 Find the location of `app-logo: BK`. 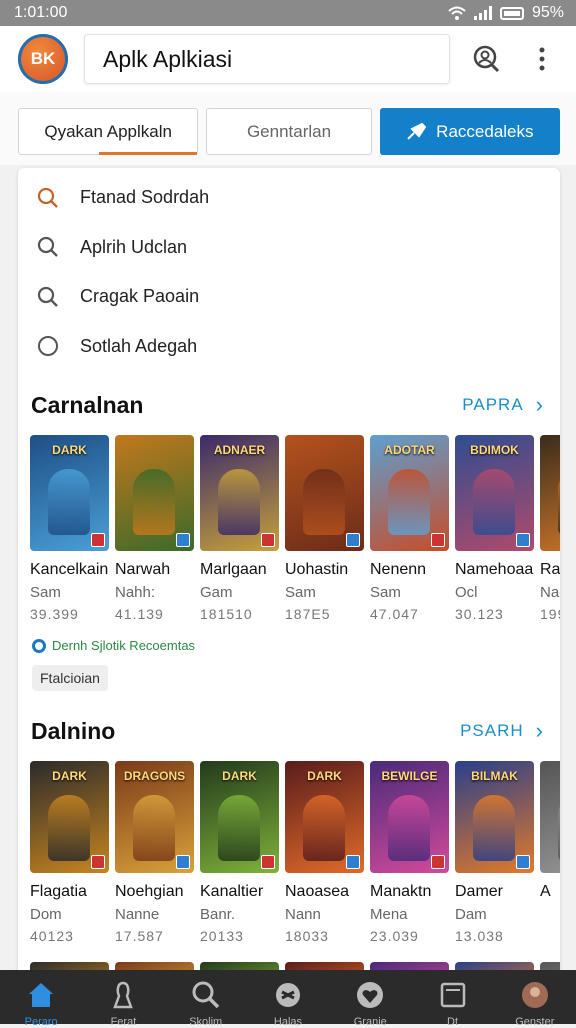

app-logo: BK is located at coordinates (43, 59).